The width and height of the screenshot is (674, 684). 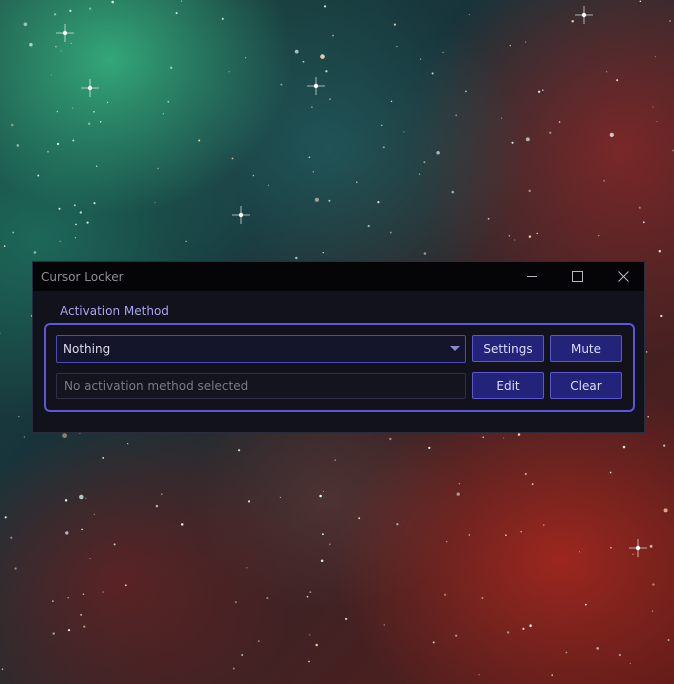 I want to click on settings-button: Settings, so click(x=508, y=348).